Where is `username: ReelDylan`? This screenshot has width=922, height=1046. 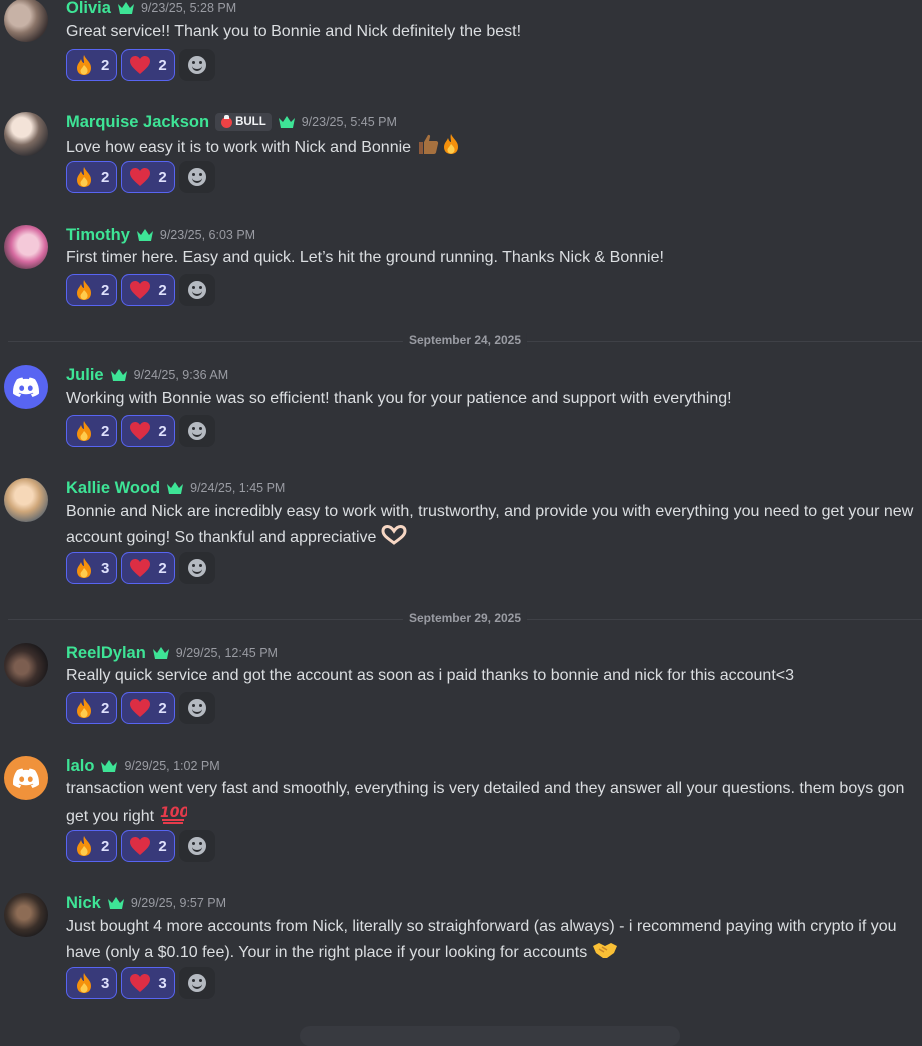 username: ReelDylan is located at coordinates (106, 653).